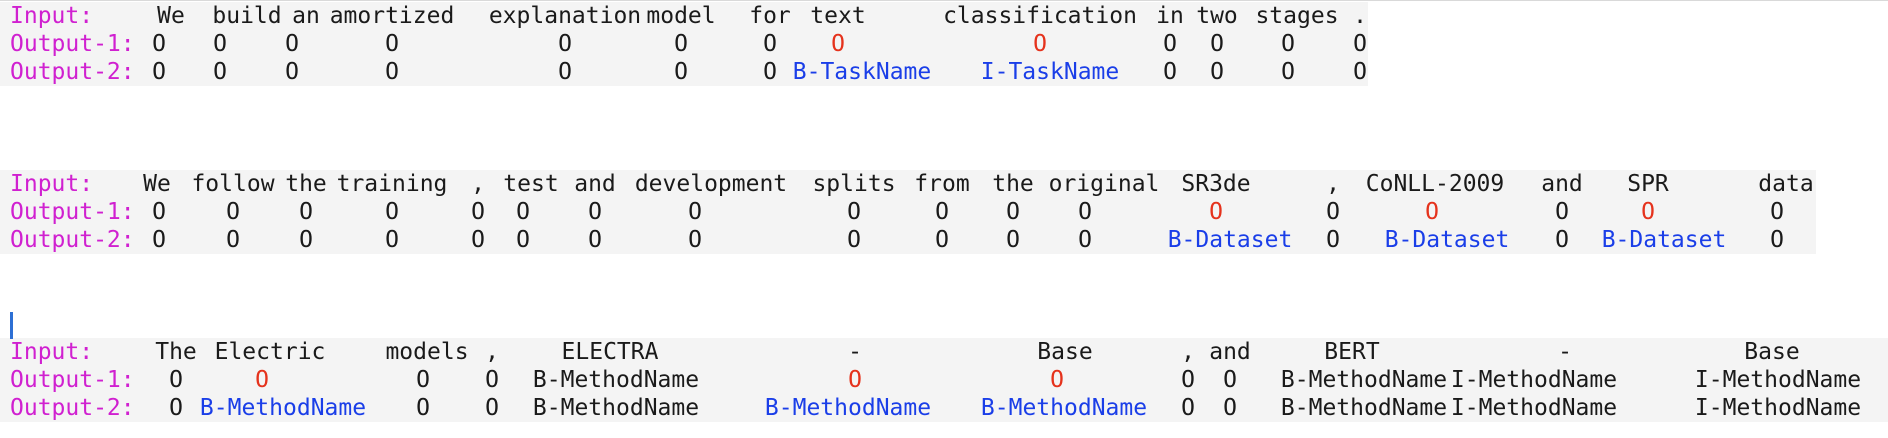 This screenshot has width=1888, height=438. Describe the element at coordinates (770, 16) in the screenshot. I see `input-token: for` at that location.